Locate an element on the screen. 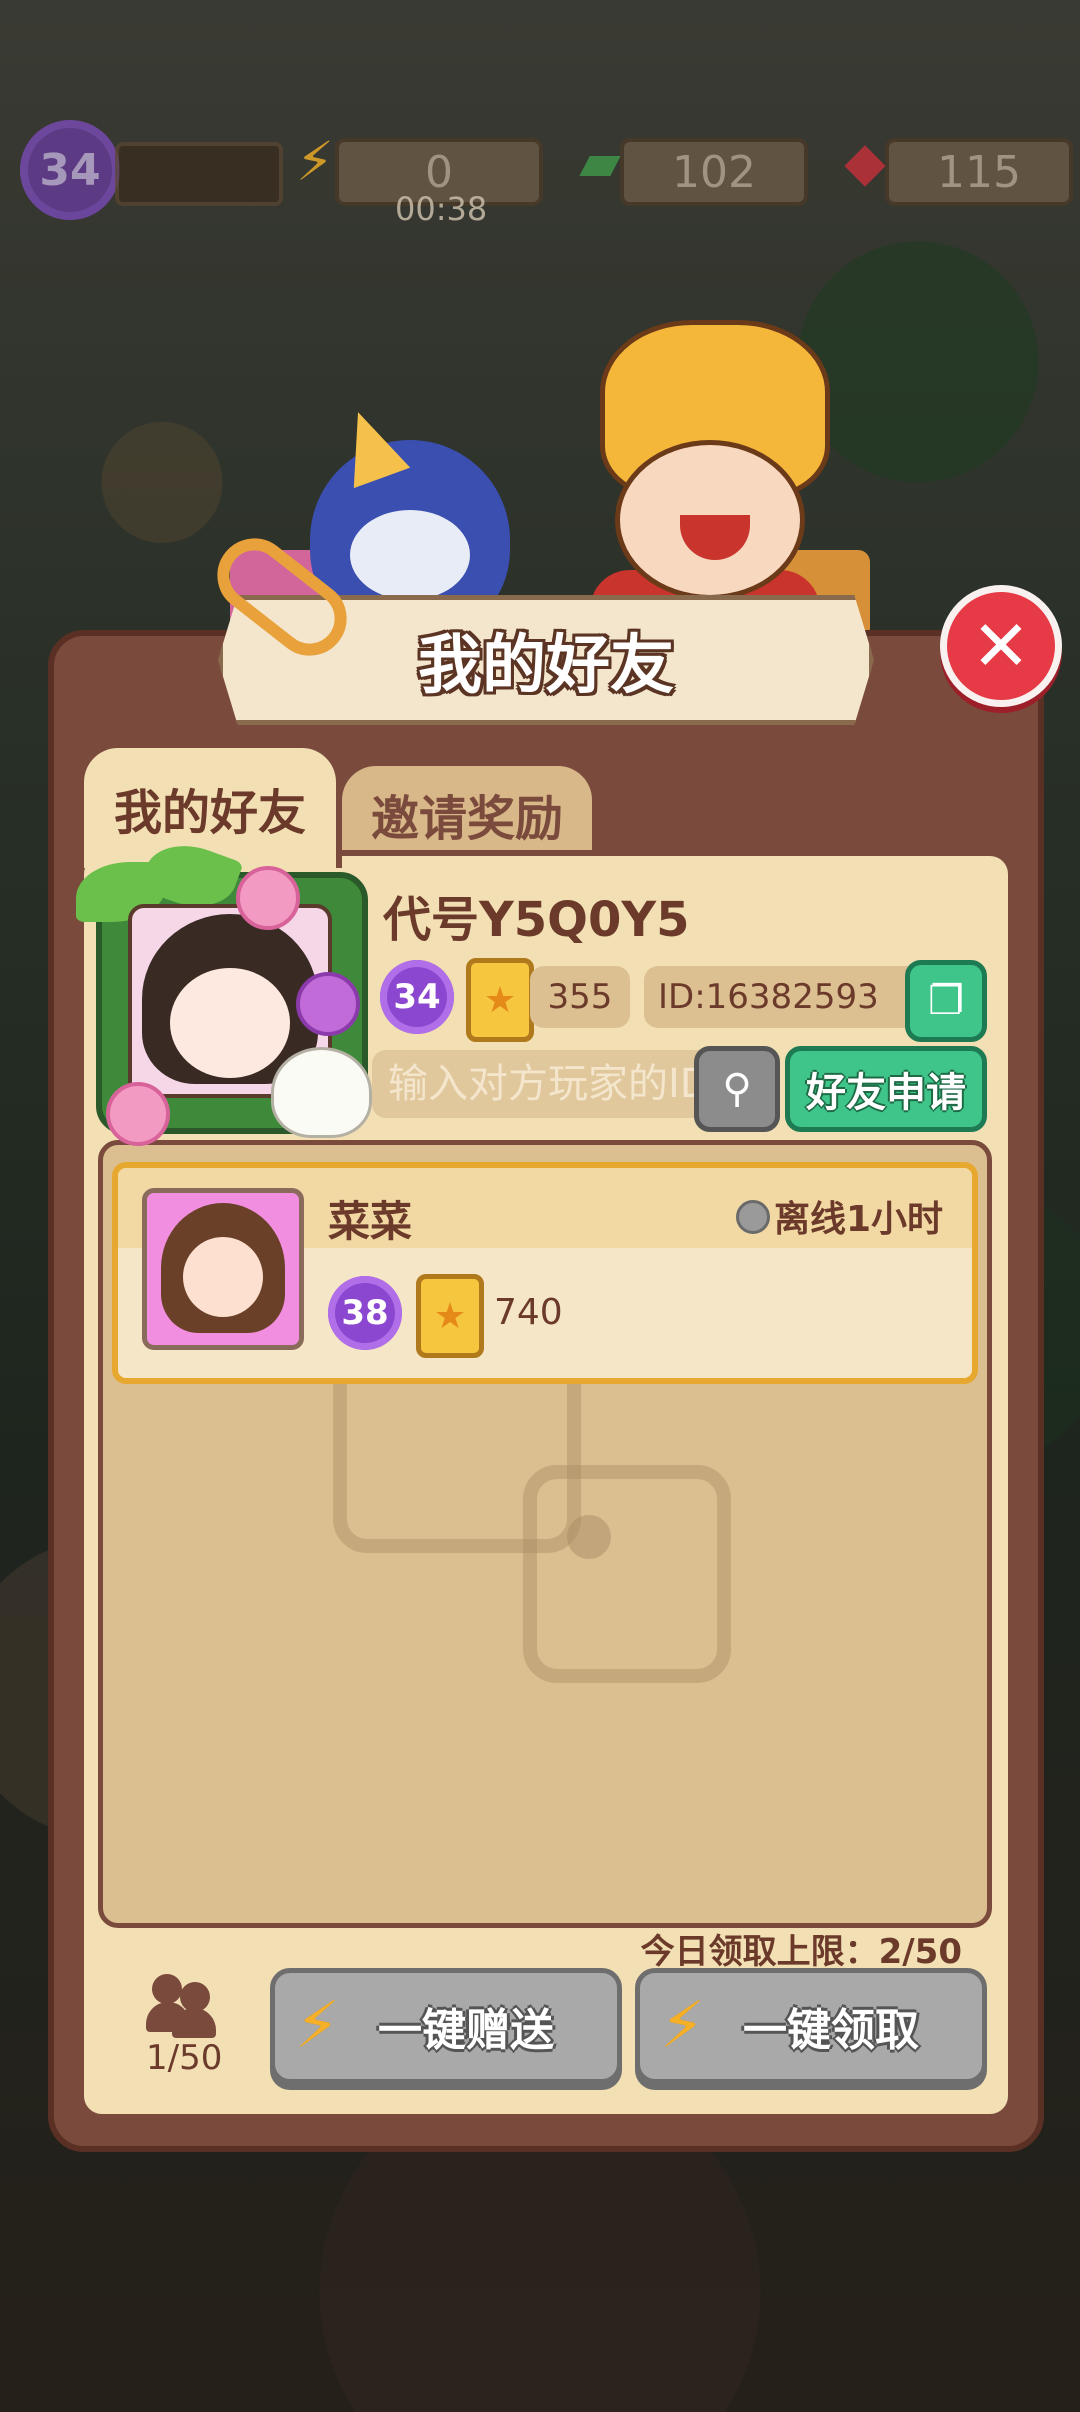 The image size is (1080, 2412). copy-icon: ❐ is located at coordinates (946, 1001).